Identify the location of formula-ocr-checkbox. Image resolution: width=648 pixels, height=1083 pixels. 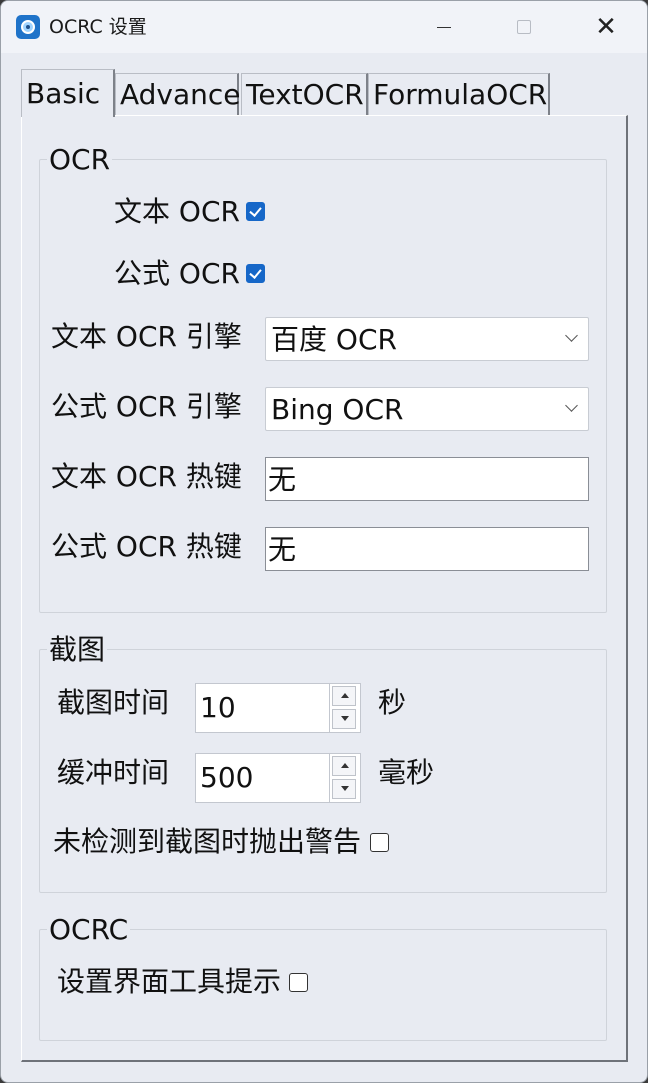
(255, 273).